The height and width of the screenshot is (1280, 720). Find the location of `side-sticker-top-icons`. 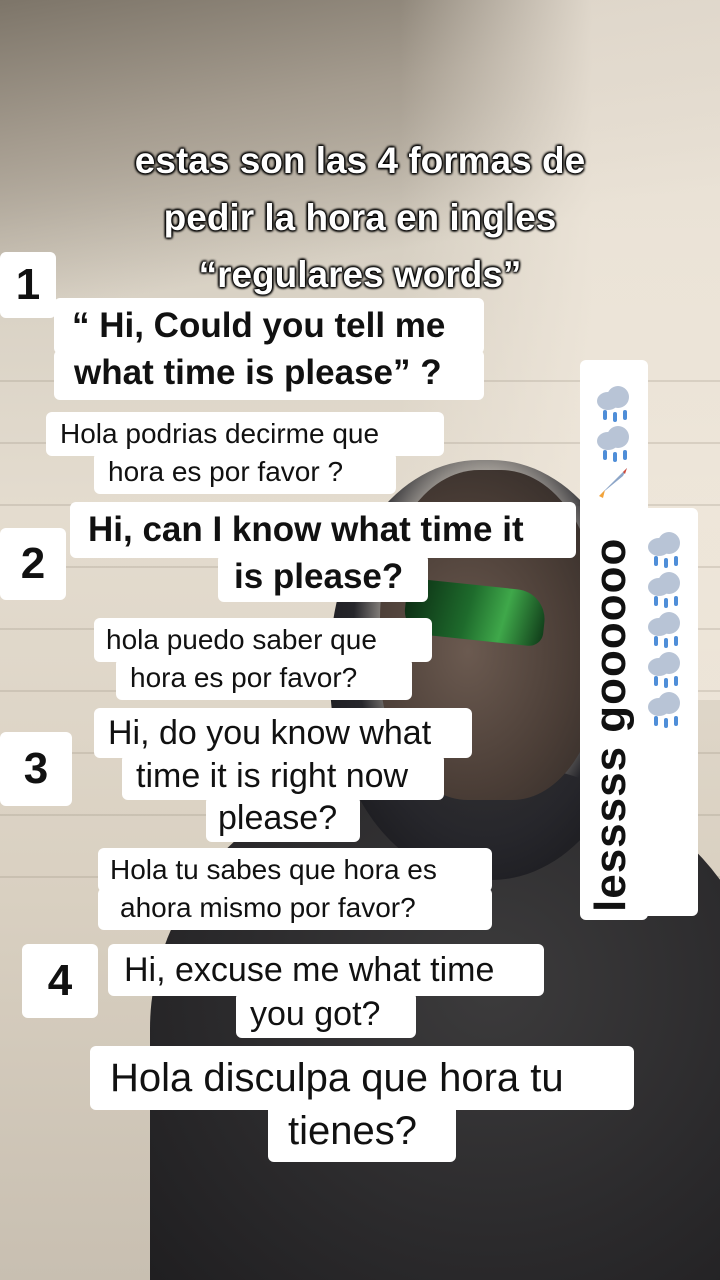

side-sticker-top-icons is located at coordinates (613, 442).